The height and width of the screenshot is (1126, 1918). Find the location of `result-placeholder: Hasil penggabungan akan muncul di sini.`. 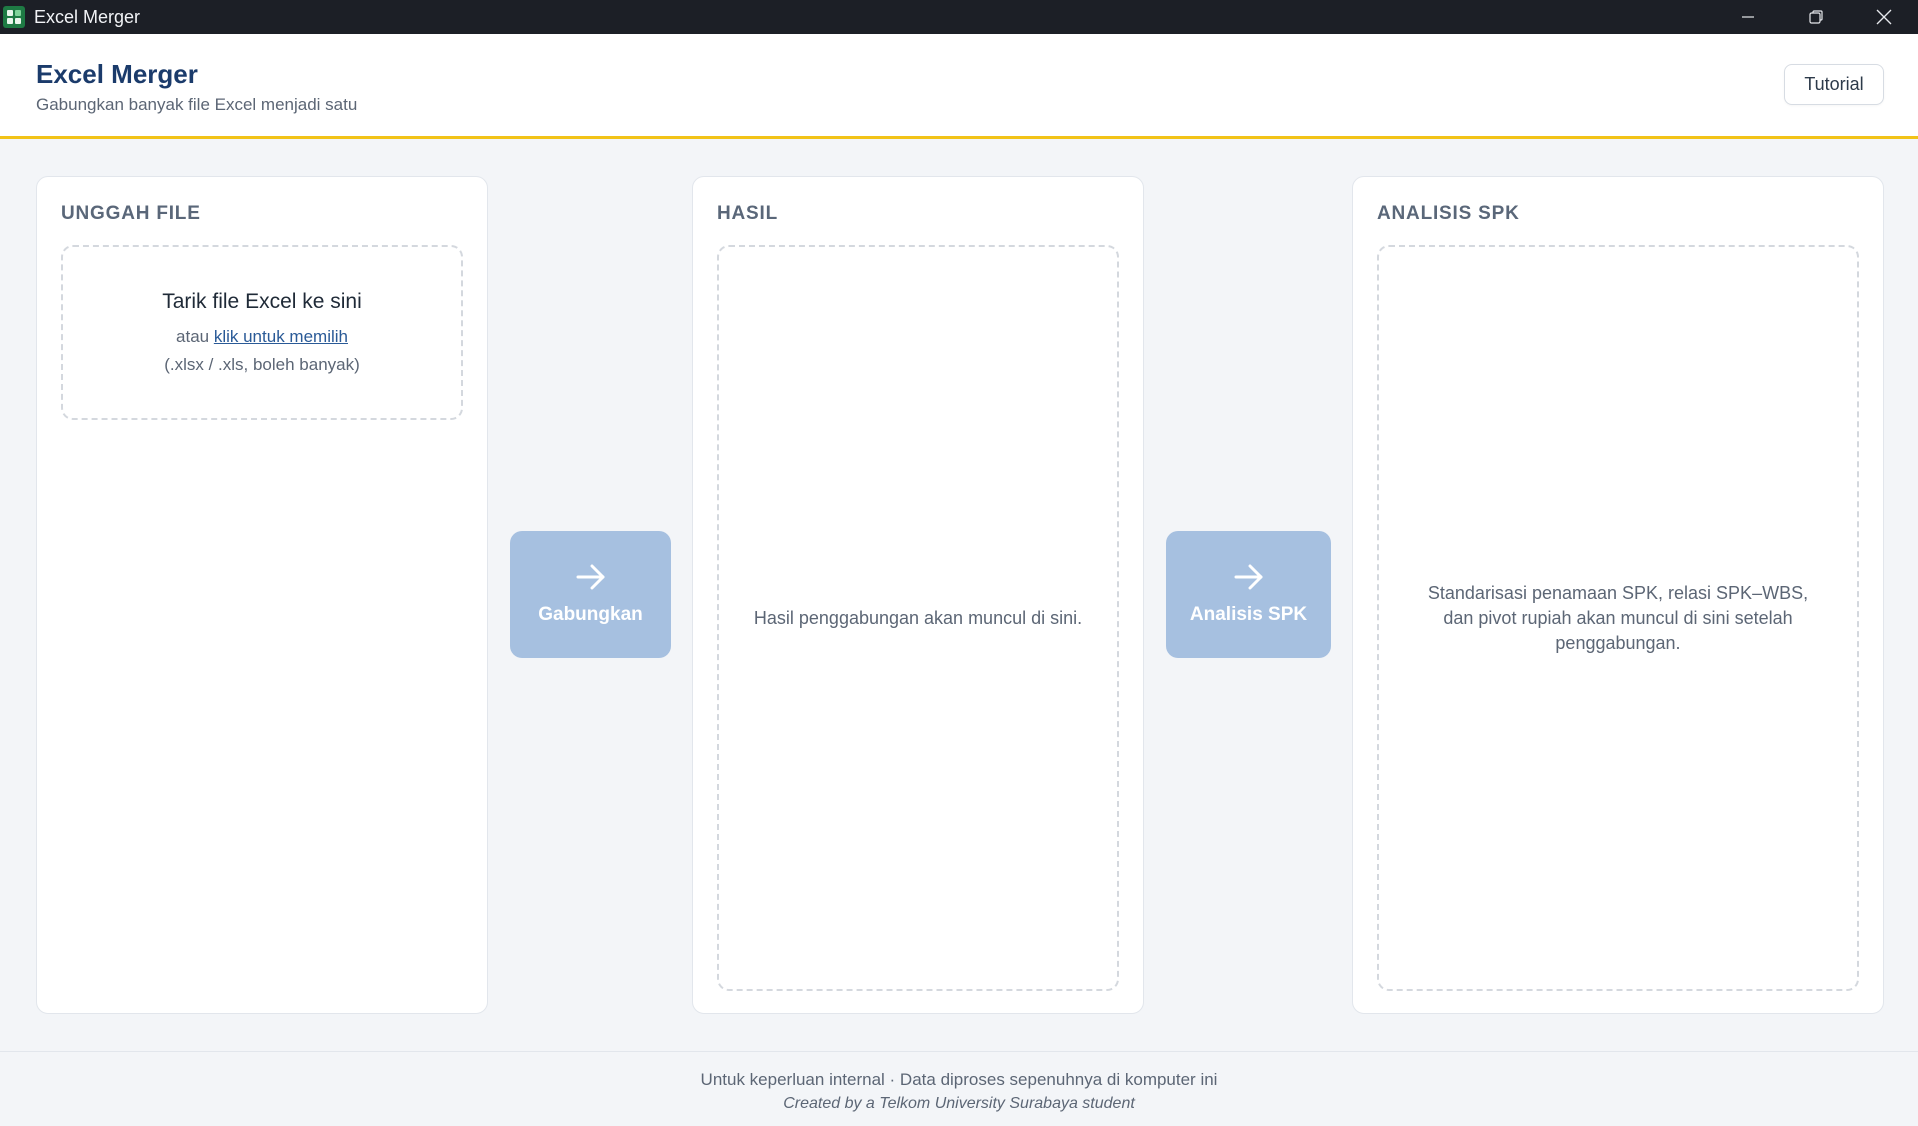

result-placeholder: Hasil penggabungan akan muncul di sini. is located at coordinates (918, 617).